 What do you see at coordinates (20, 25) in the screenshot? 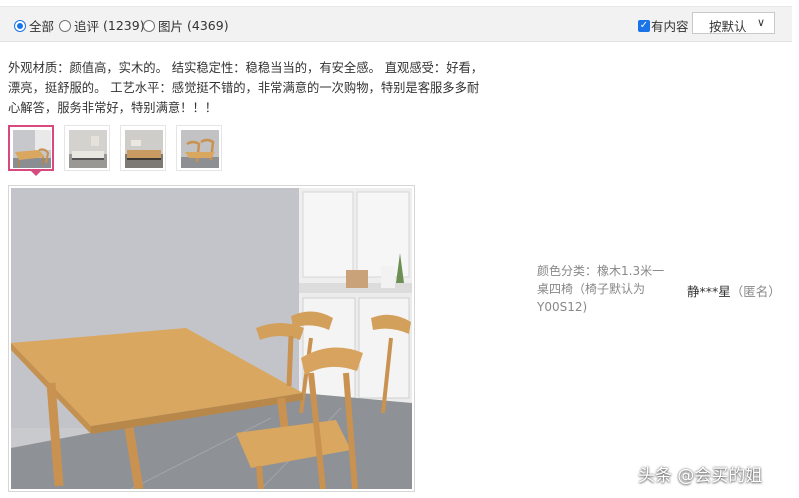
I see `radio-all` at bounding box center [20, 25].